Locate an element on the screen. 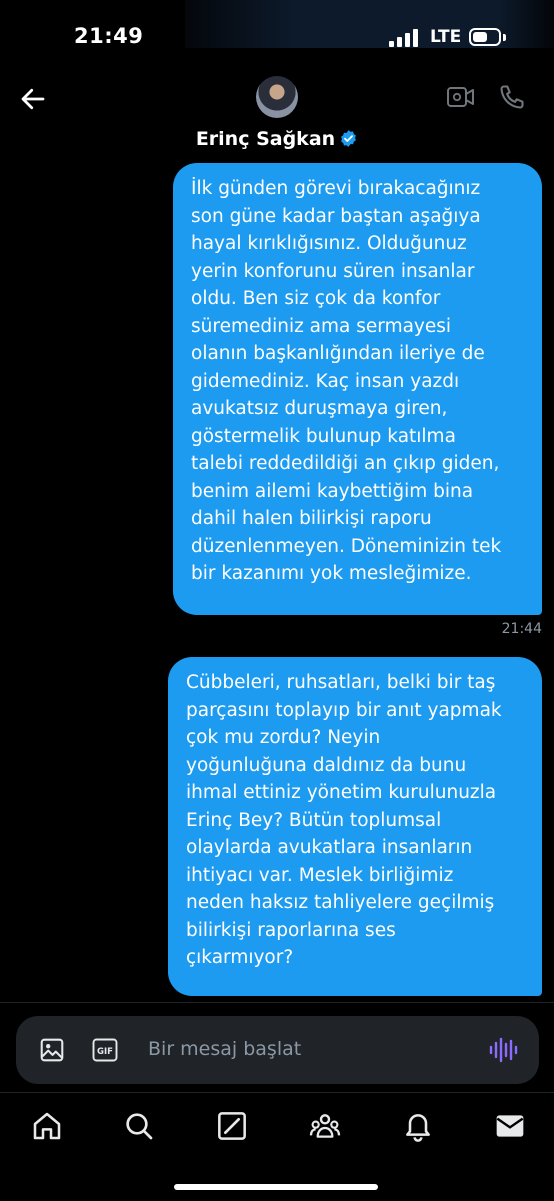  message-timestamp: 21:44 is located at coordinates (521, 629).